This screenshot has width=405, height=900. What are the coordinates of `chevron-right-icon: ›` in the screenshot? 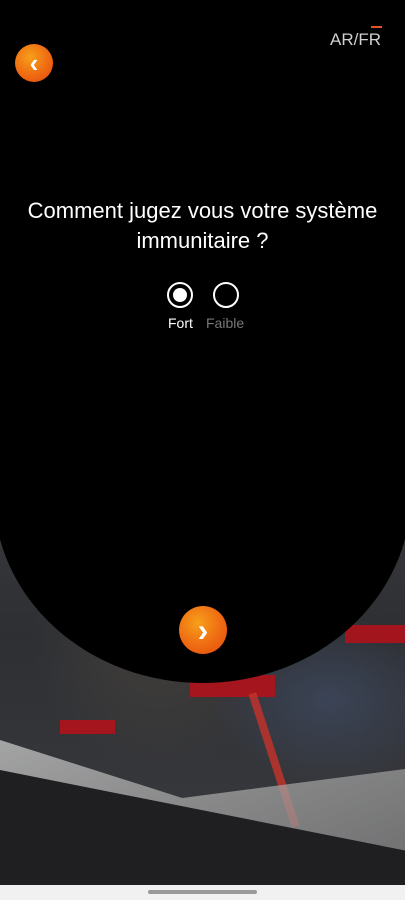 It's located at (203, 630).